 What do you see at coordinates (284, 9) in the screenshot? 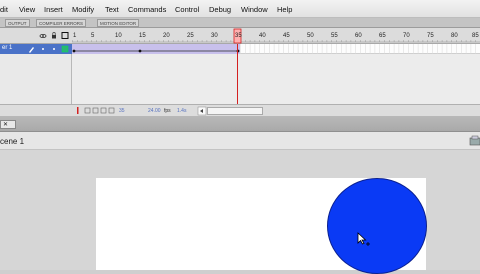
I see `menu-help: Help` at bounding box center [284, 9].